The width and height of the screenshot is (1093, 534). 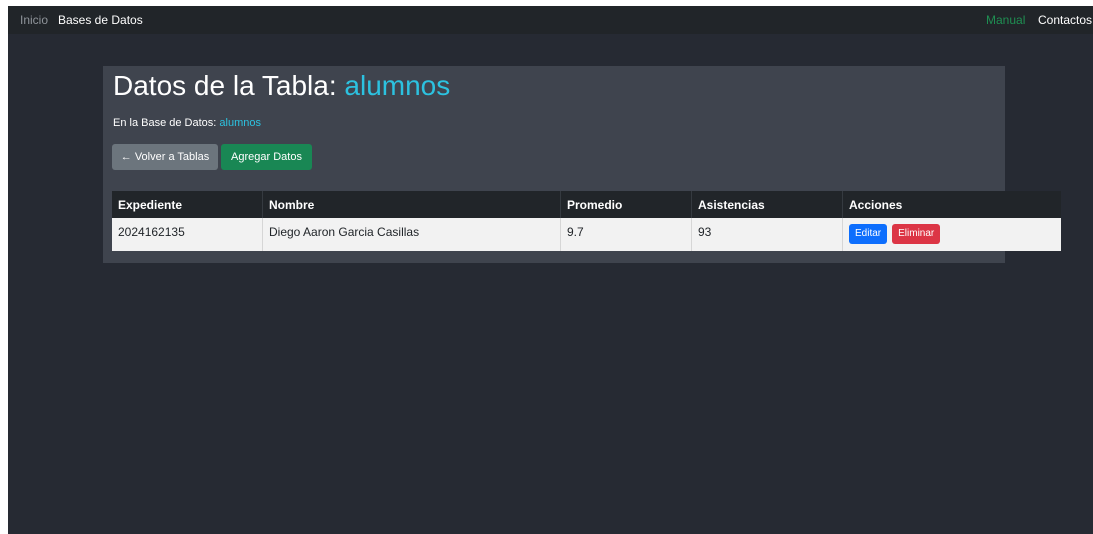 What do you see at coordinates (266, 157) in the screenshot?
I see `add-data-button: Agregar Datos` at bounding box center [266, 157].